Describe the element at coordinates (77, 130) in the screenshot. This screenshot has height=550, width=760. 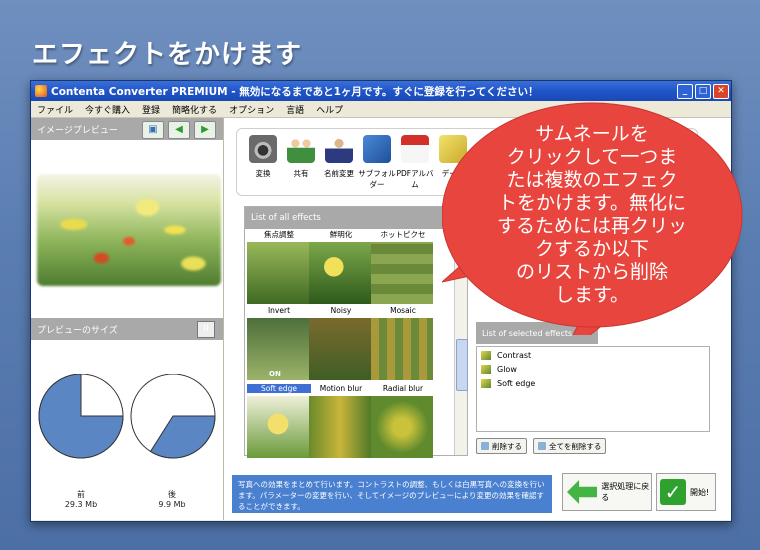
I see `preview-header-label: イメージプレビュー` at that location.